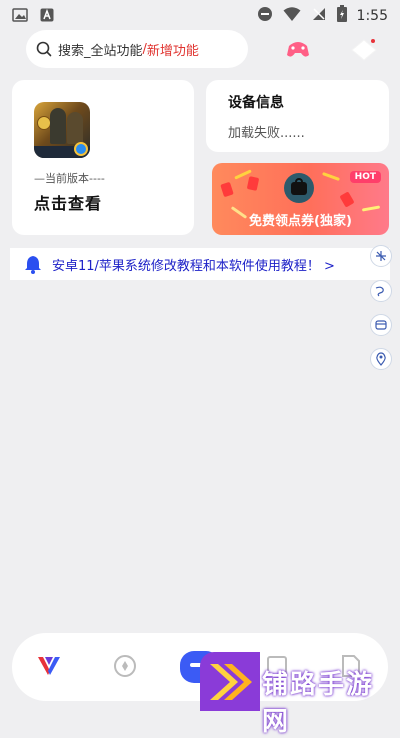 The width and height of the screenshot is (400, 738). I want to click on briefcase-icon, so click(299, 188).